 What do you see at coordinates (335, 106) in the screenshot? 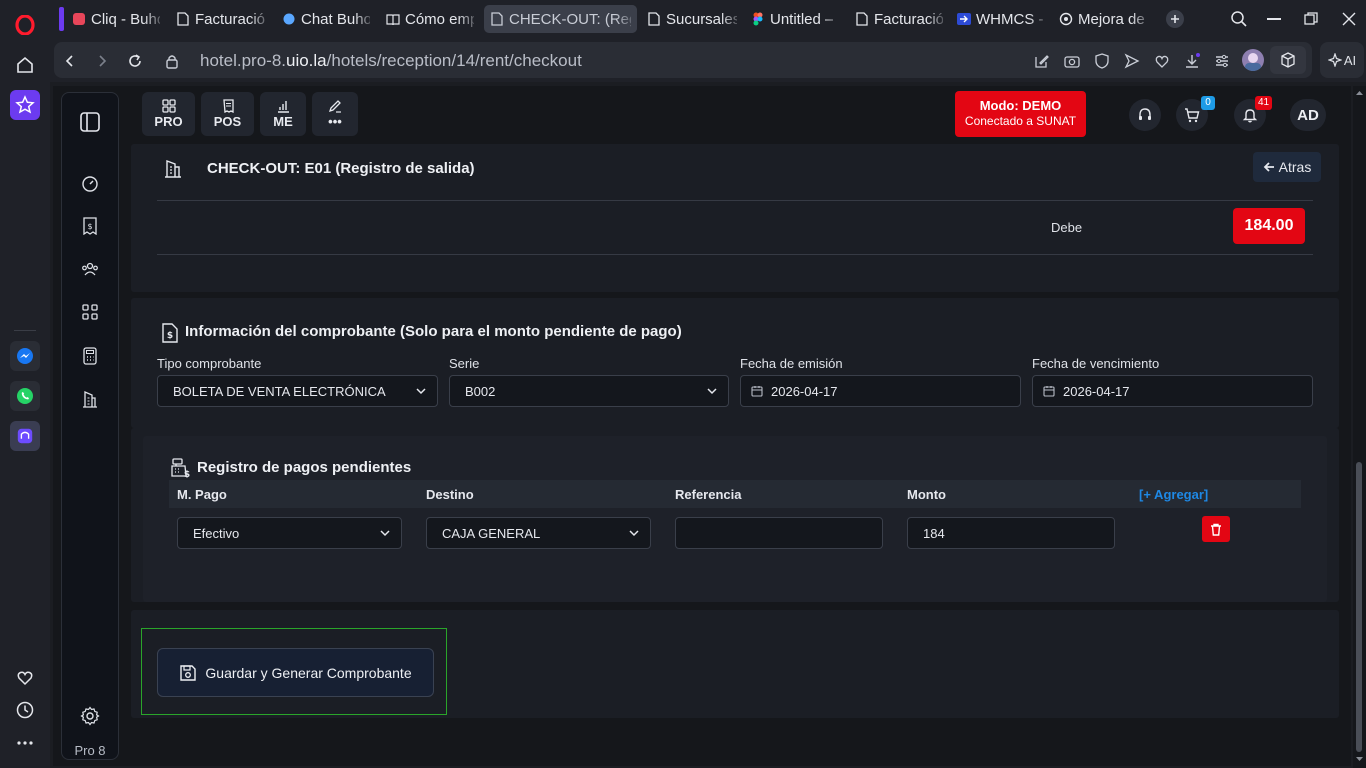
I see `edit-icon` at bounding box center [335, 106].